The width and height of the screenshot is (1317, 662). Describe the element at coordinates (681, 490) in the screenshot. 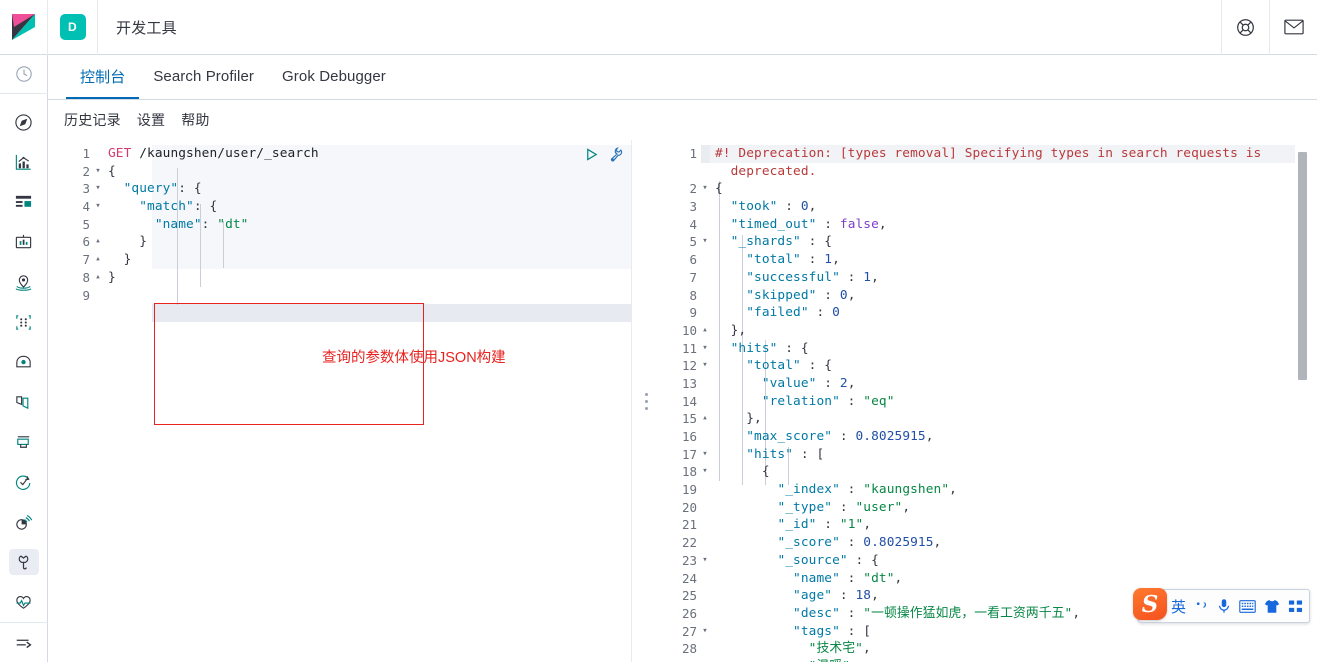

I see `line-number: 19` at that location.